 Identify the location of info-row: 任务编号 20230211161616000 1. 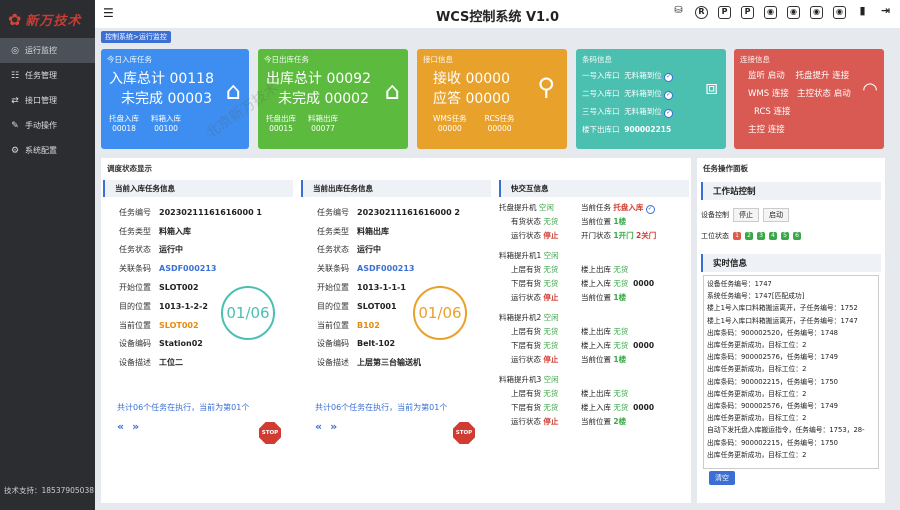
(190, 212).